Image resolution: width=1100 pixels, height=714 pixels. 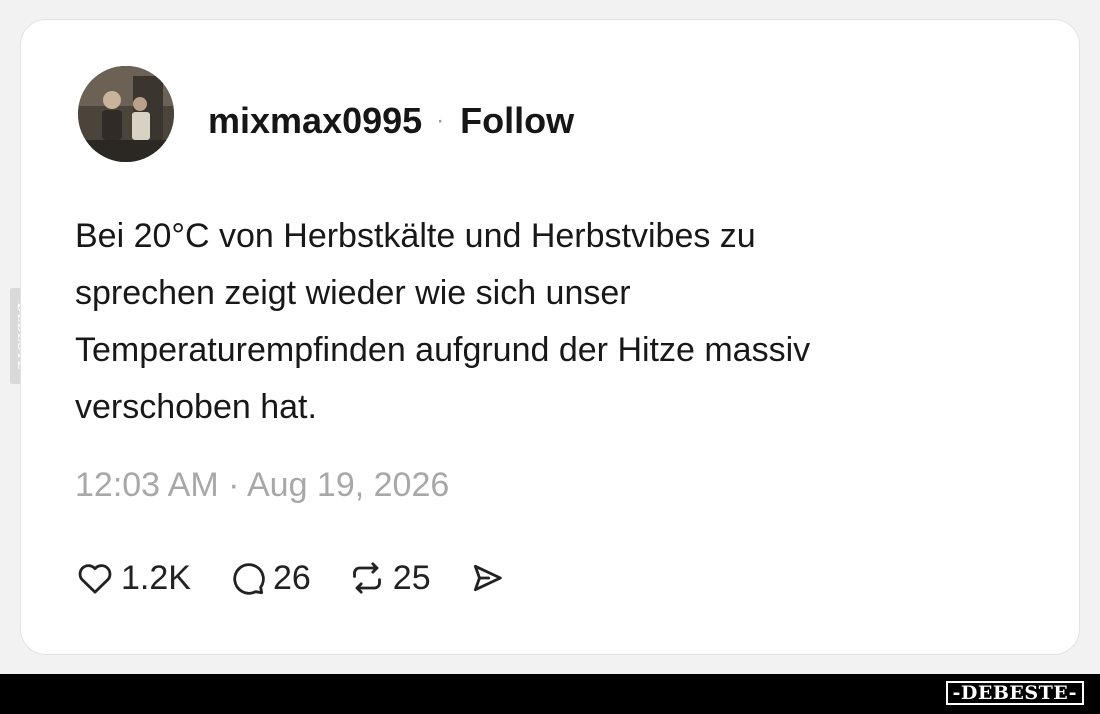 What do you see at coordinates (389, 578) in the screenshot?
I see `repost-button: 25` at bounding box center [389, 578].